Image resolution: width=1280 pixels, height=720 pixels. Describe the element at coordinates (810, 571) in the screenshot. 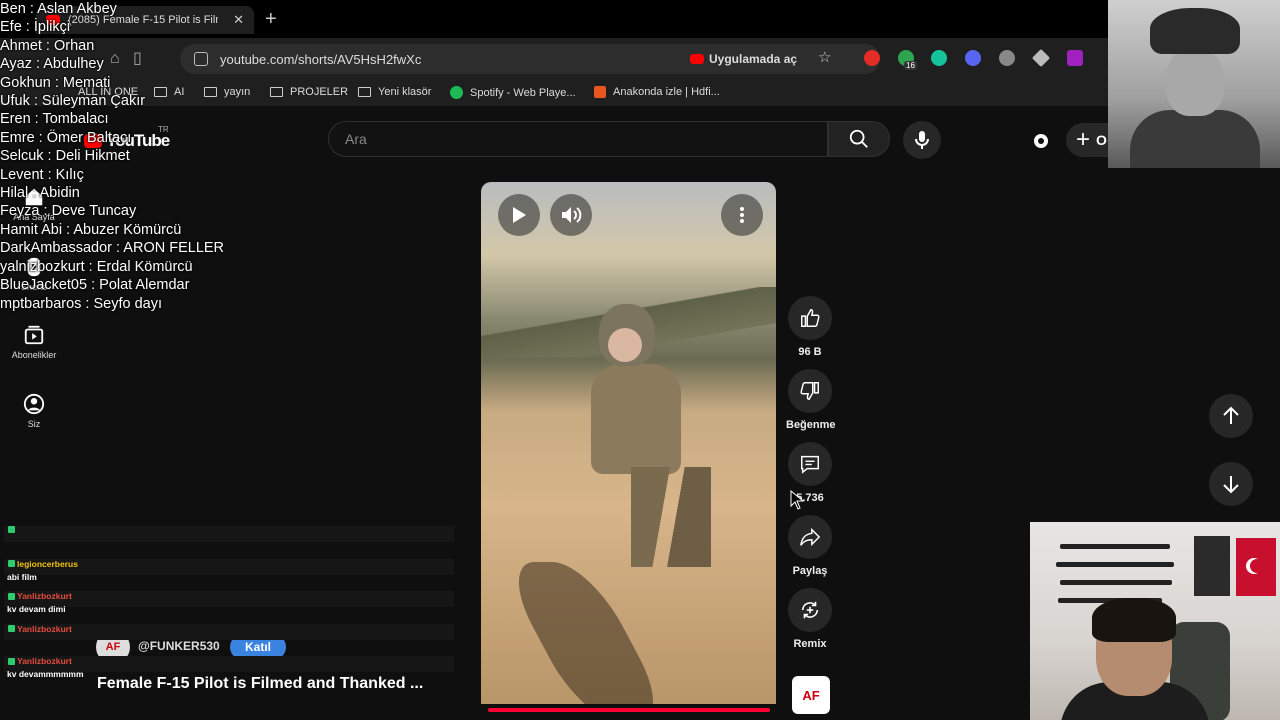

I see `share-label: Paylaş` at that location.